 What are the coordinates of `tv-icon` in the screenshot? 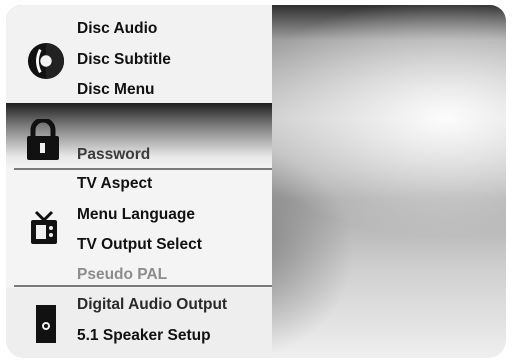 It's located at (44, 227).